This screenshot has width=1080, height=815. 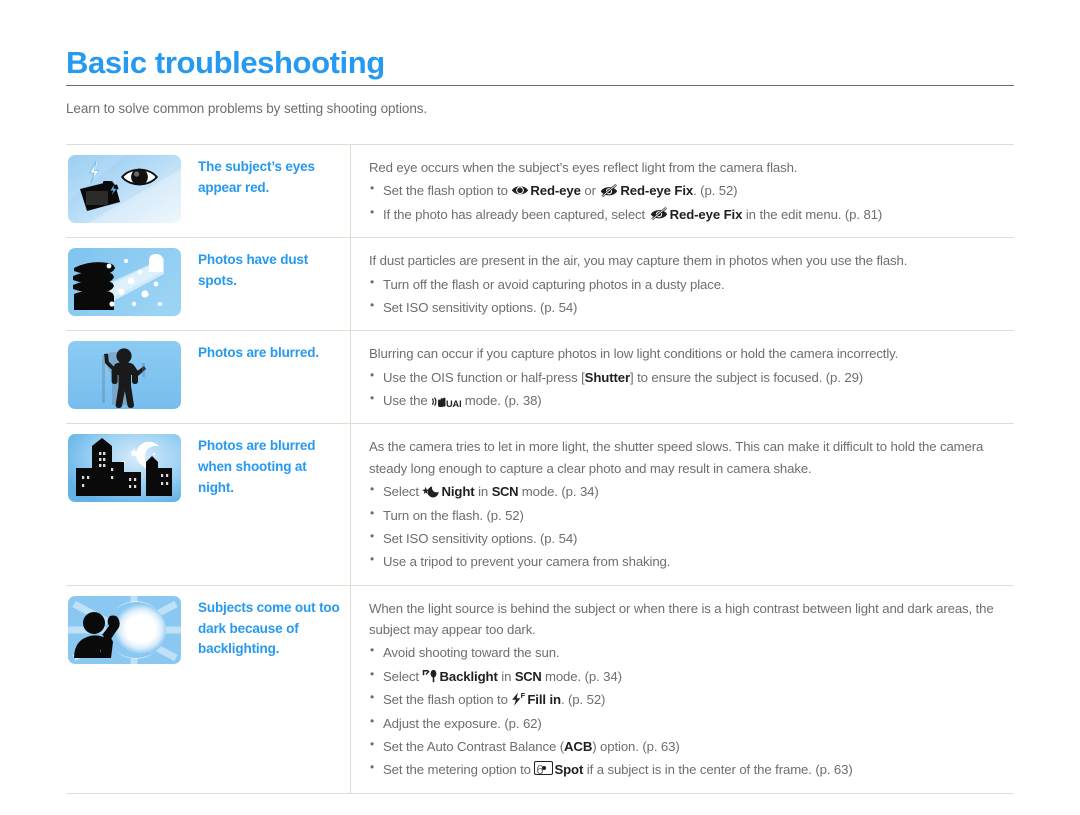 What do you see at coordinates (124, 468) in the screenshot?
I see `night-city-thumbnail` at bounding box center [124, 468].